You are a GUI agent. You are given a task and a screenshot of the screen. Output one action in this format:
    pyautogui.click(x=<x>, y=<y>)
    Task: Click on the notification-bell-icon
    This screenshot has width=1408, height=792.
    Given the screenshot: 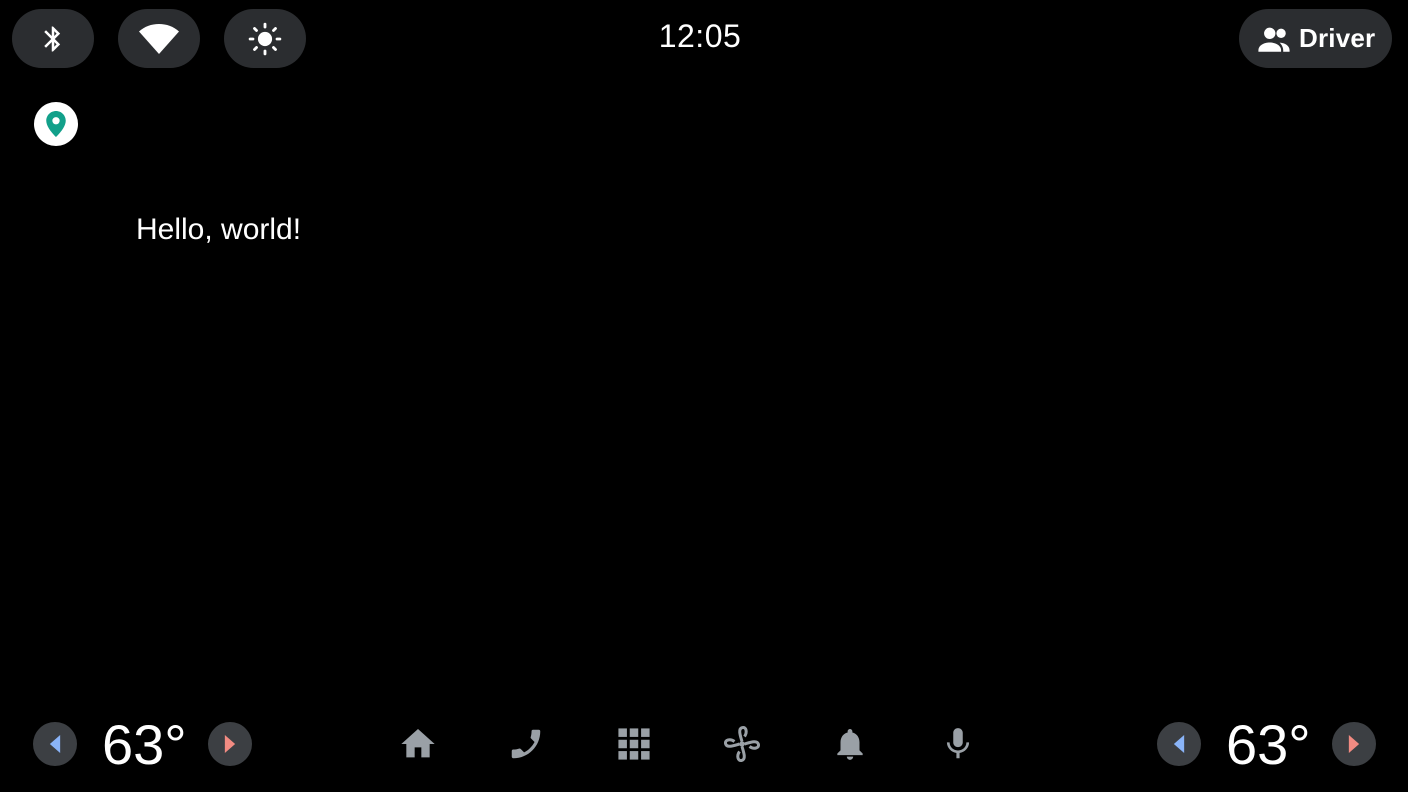 What is the action you would take?
    pyautogui.click(x=850, y=744)
    